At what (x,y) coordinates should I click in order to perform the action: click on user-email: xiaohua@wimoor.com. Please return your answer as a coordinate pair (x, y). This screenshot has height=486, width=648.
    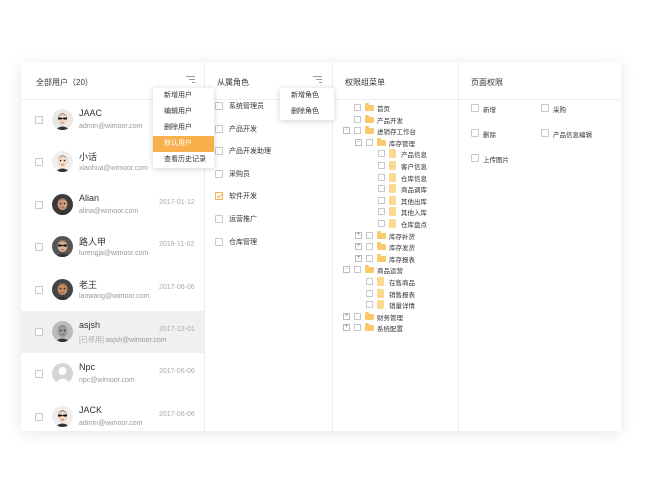
    Looking at the image, I should click on (113, 168).